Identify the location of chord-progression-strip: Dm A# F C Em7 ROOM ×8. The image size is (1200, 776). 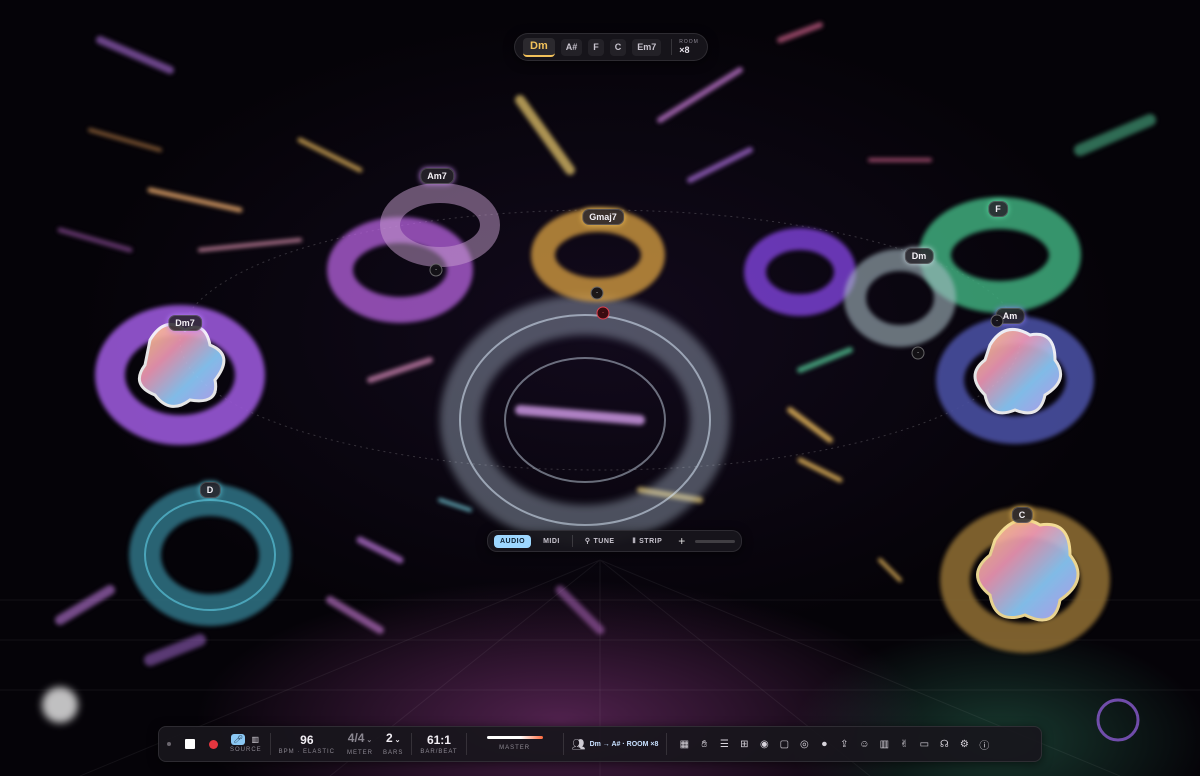
(611, 47).